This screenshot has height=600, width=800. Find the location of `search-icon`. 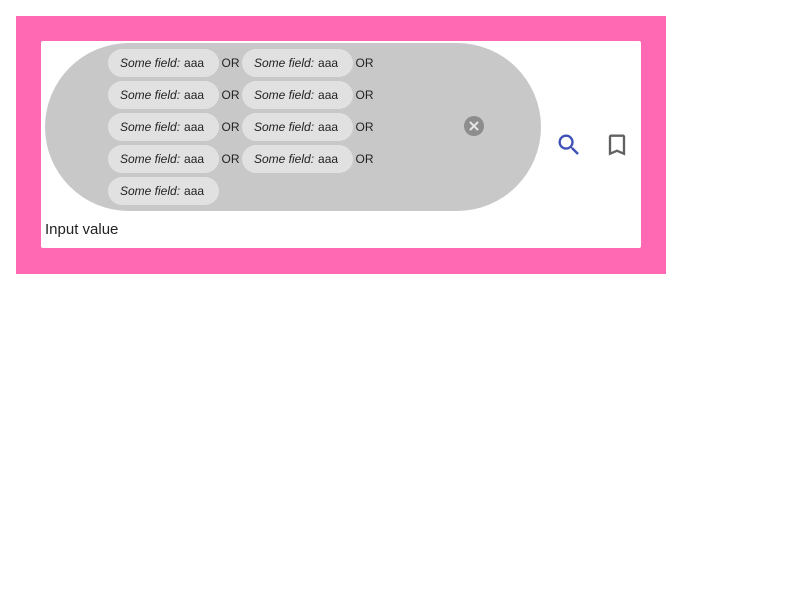

search-icon is located at coordinates (568, 144).